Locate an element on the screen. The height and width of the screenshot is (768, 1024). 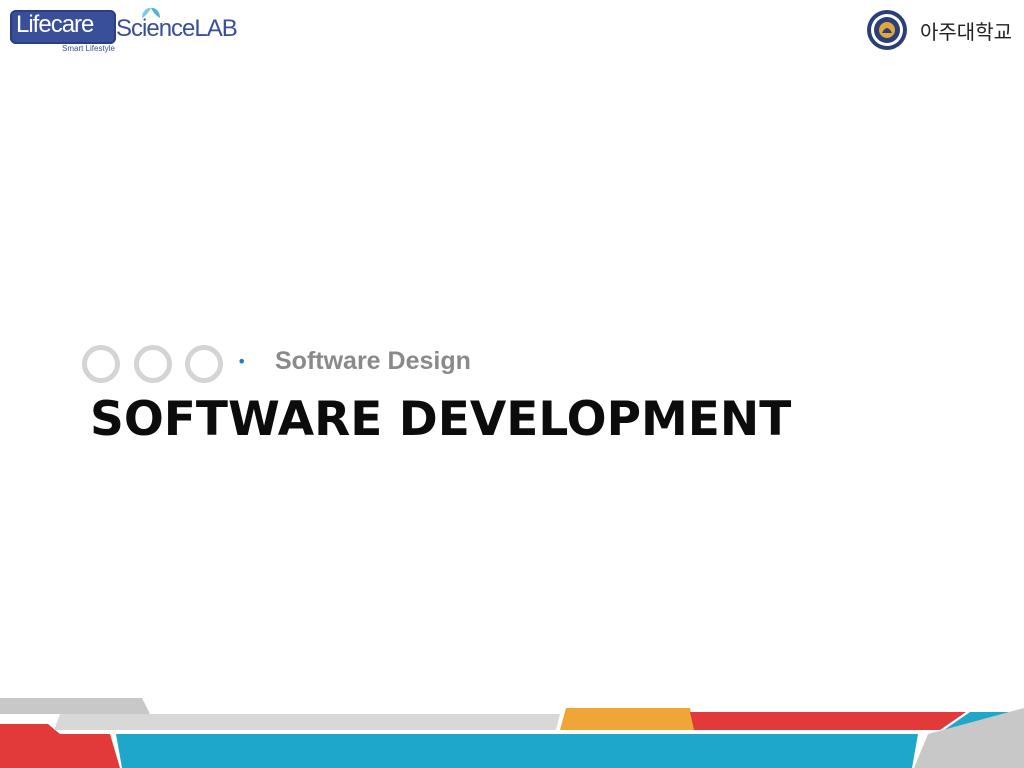
footer-gray-mid-band is located at coordinates (307, 722).